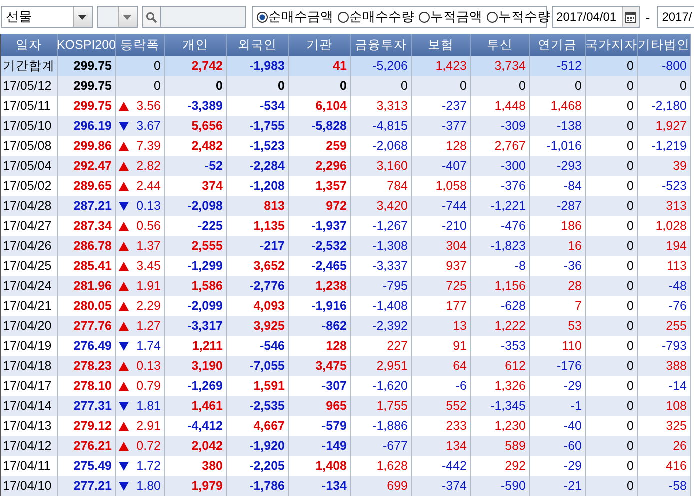  Describe the element at coordinates (83, 17) in the screenshot. I see `caret-down-icon` at that location.